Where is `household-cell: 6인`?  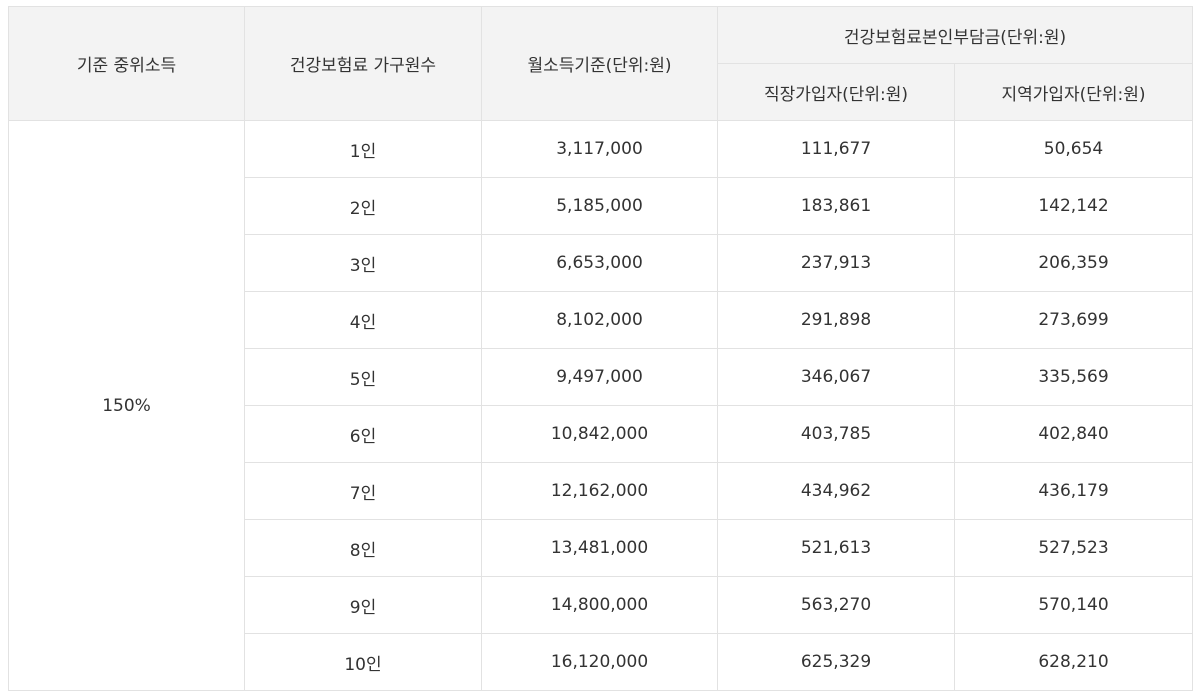
household-cell: 6인 is located at coordinates (363, 434).